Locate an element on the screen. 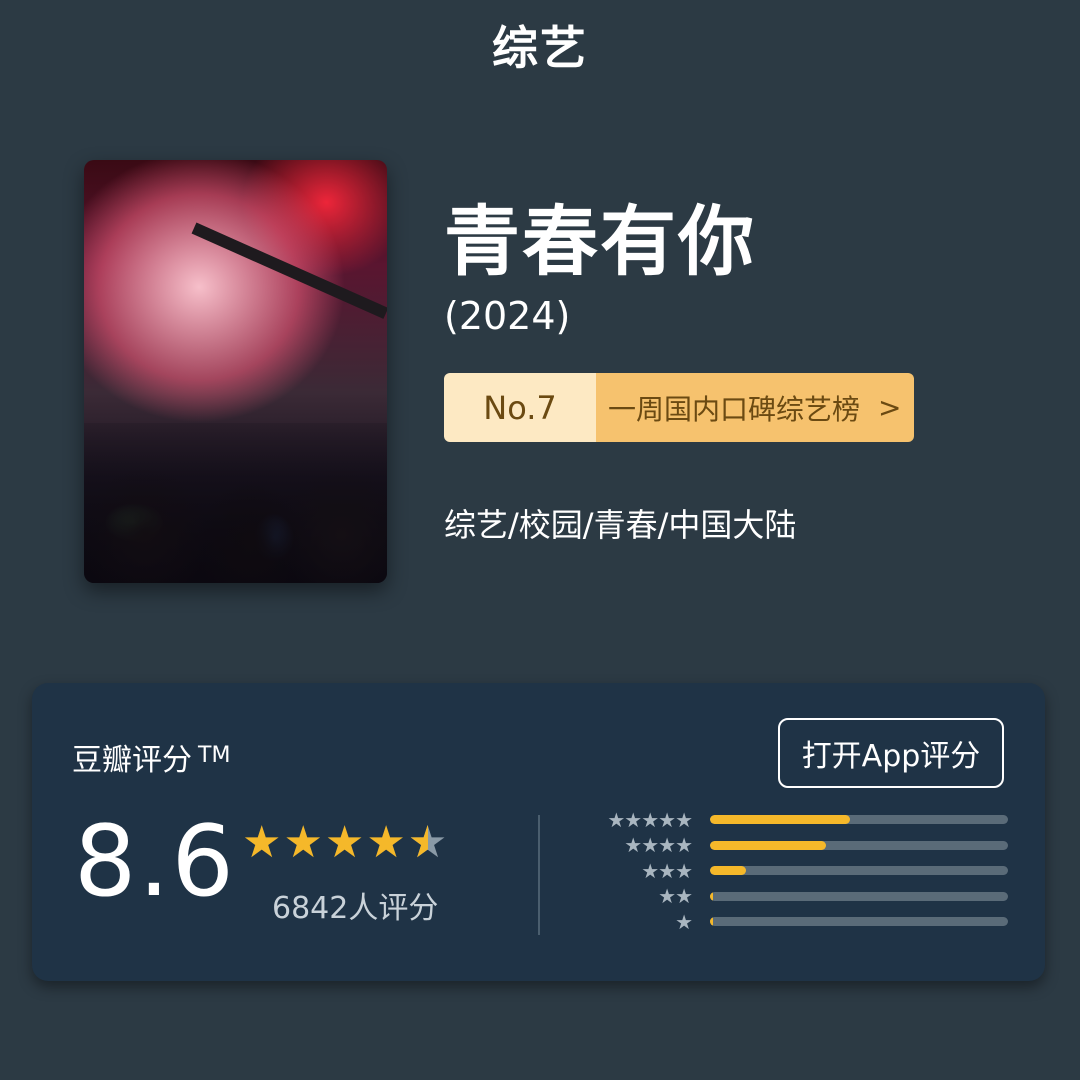 The image size is (1080, 1080). star-level-icons: ★★★★★ is located at coordinates (650, 819).